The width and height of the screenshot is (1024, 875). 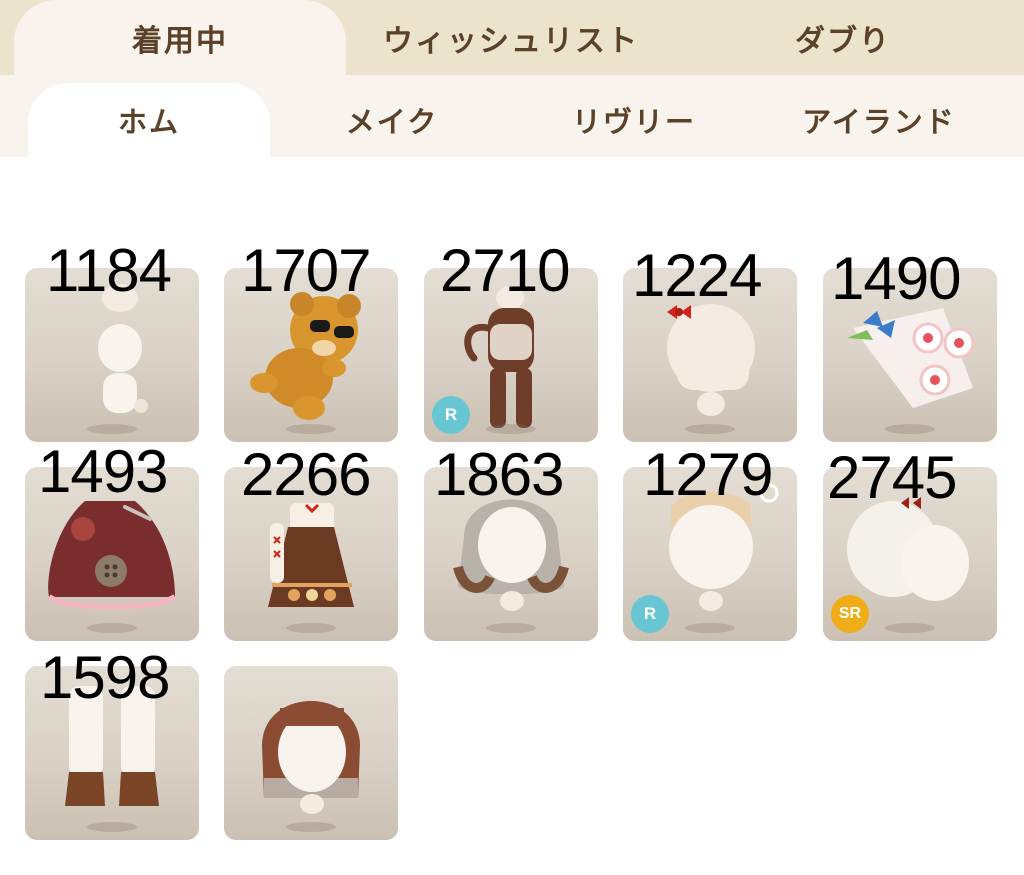 I want to click on rarity-badge: SR, so click(x=850, y=614).